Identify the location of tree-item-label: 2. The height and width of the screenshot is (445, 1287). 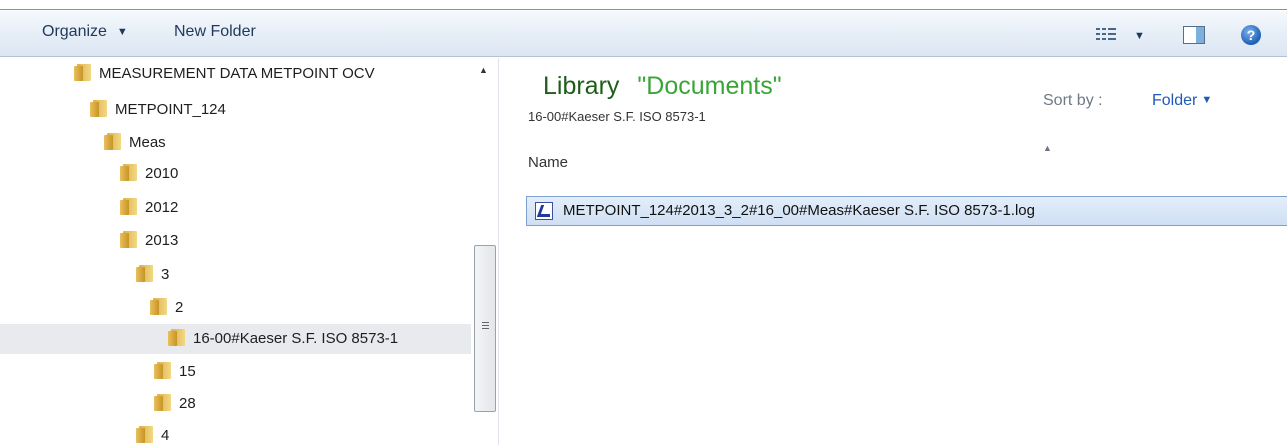
(179, 307).